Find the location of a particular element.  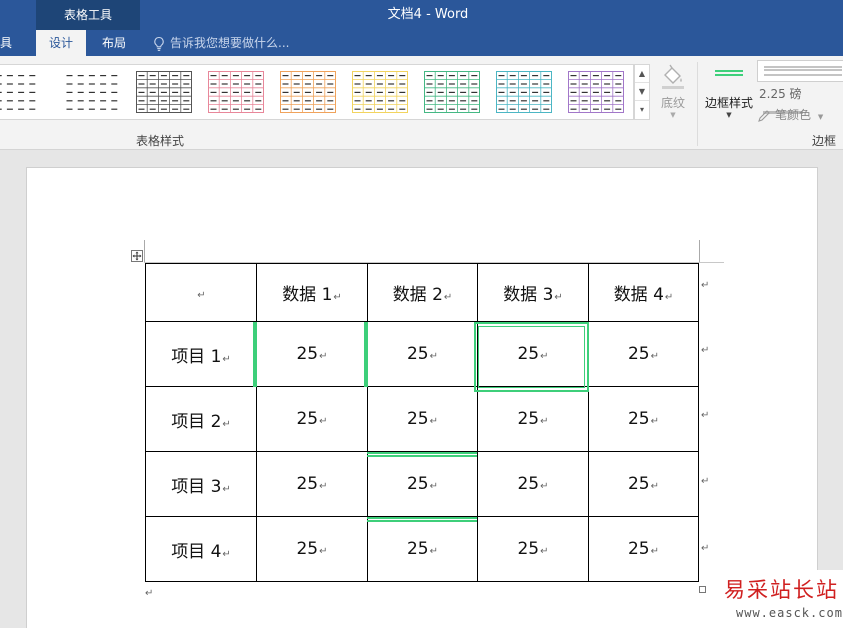

table-header-row: ↵ 数据 1↵ 数据 2↵ 数据 3↵ 数据 4↵ is located at coordinates (422, 292).